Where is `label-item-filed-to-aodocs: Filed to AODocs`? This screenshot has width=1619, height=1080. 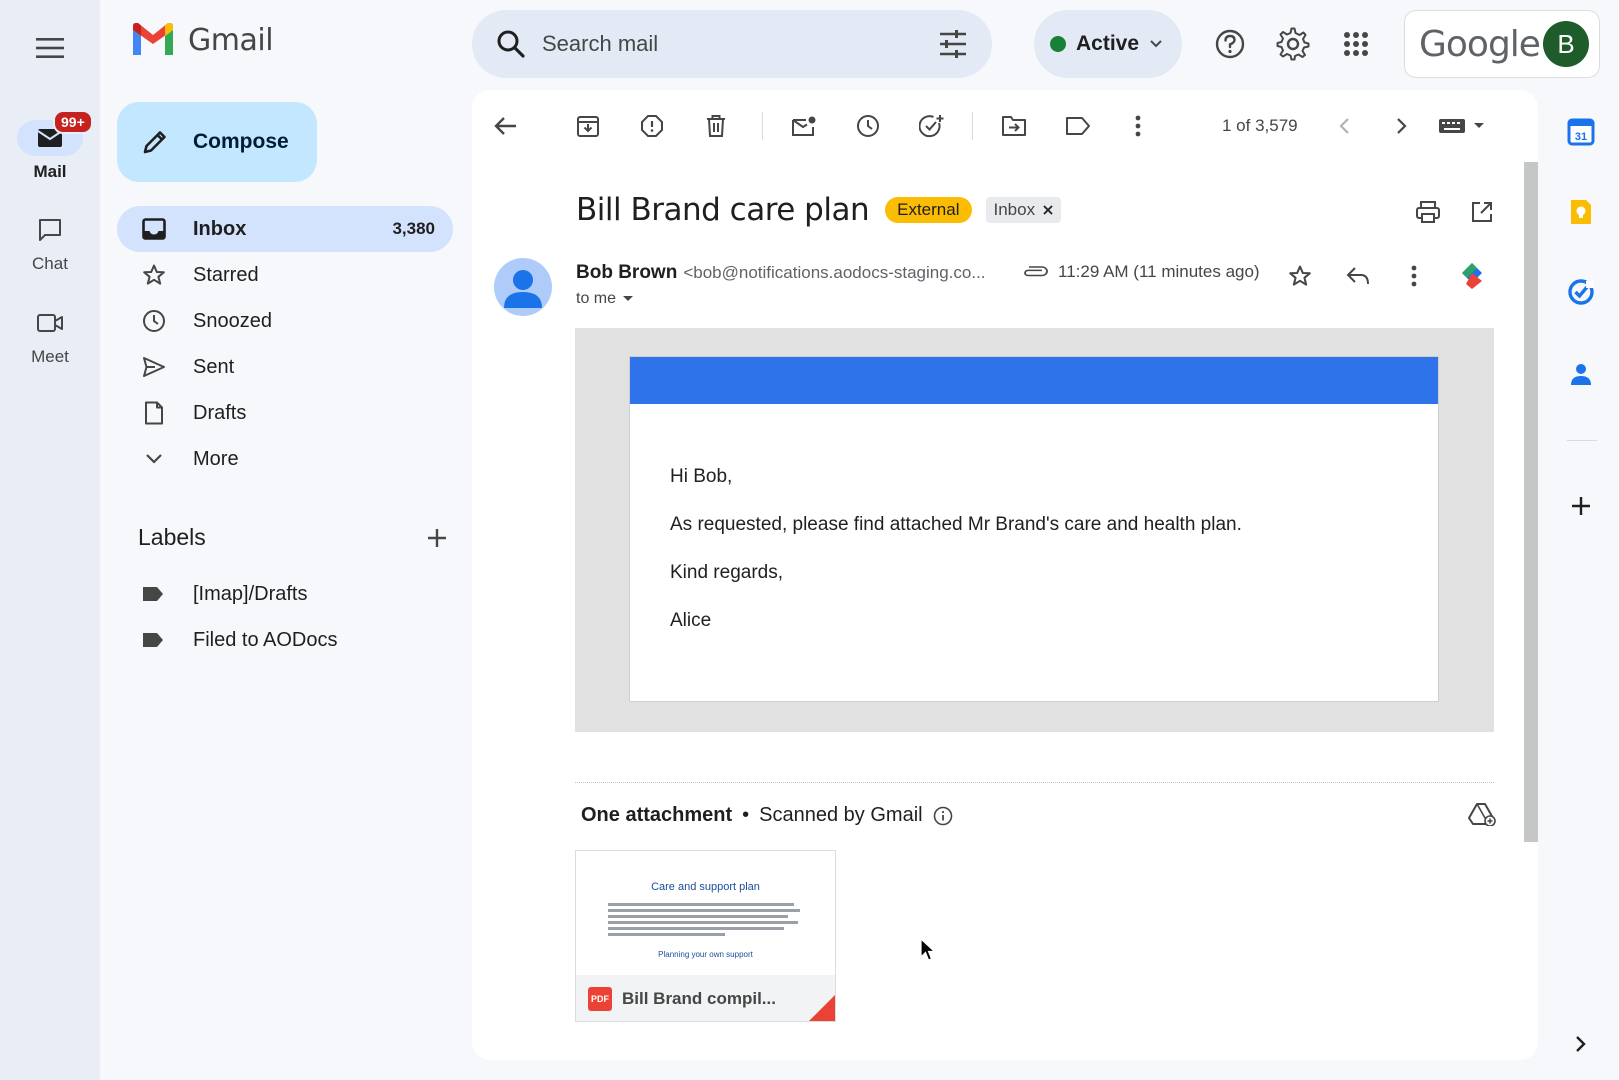
label-item-filed-to-aodocs: Filed to AODocs is located at coordinates (239, 640).